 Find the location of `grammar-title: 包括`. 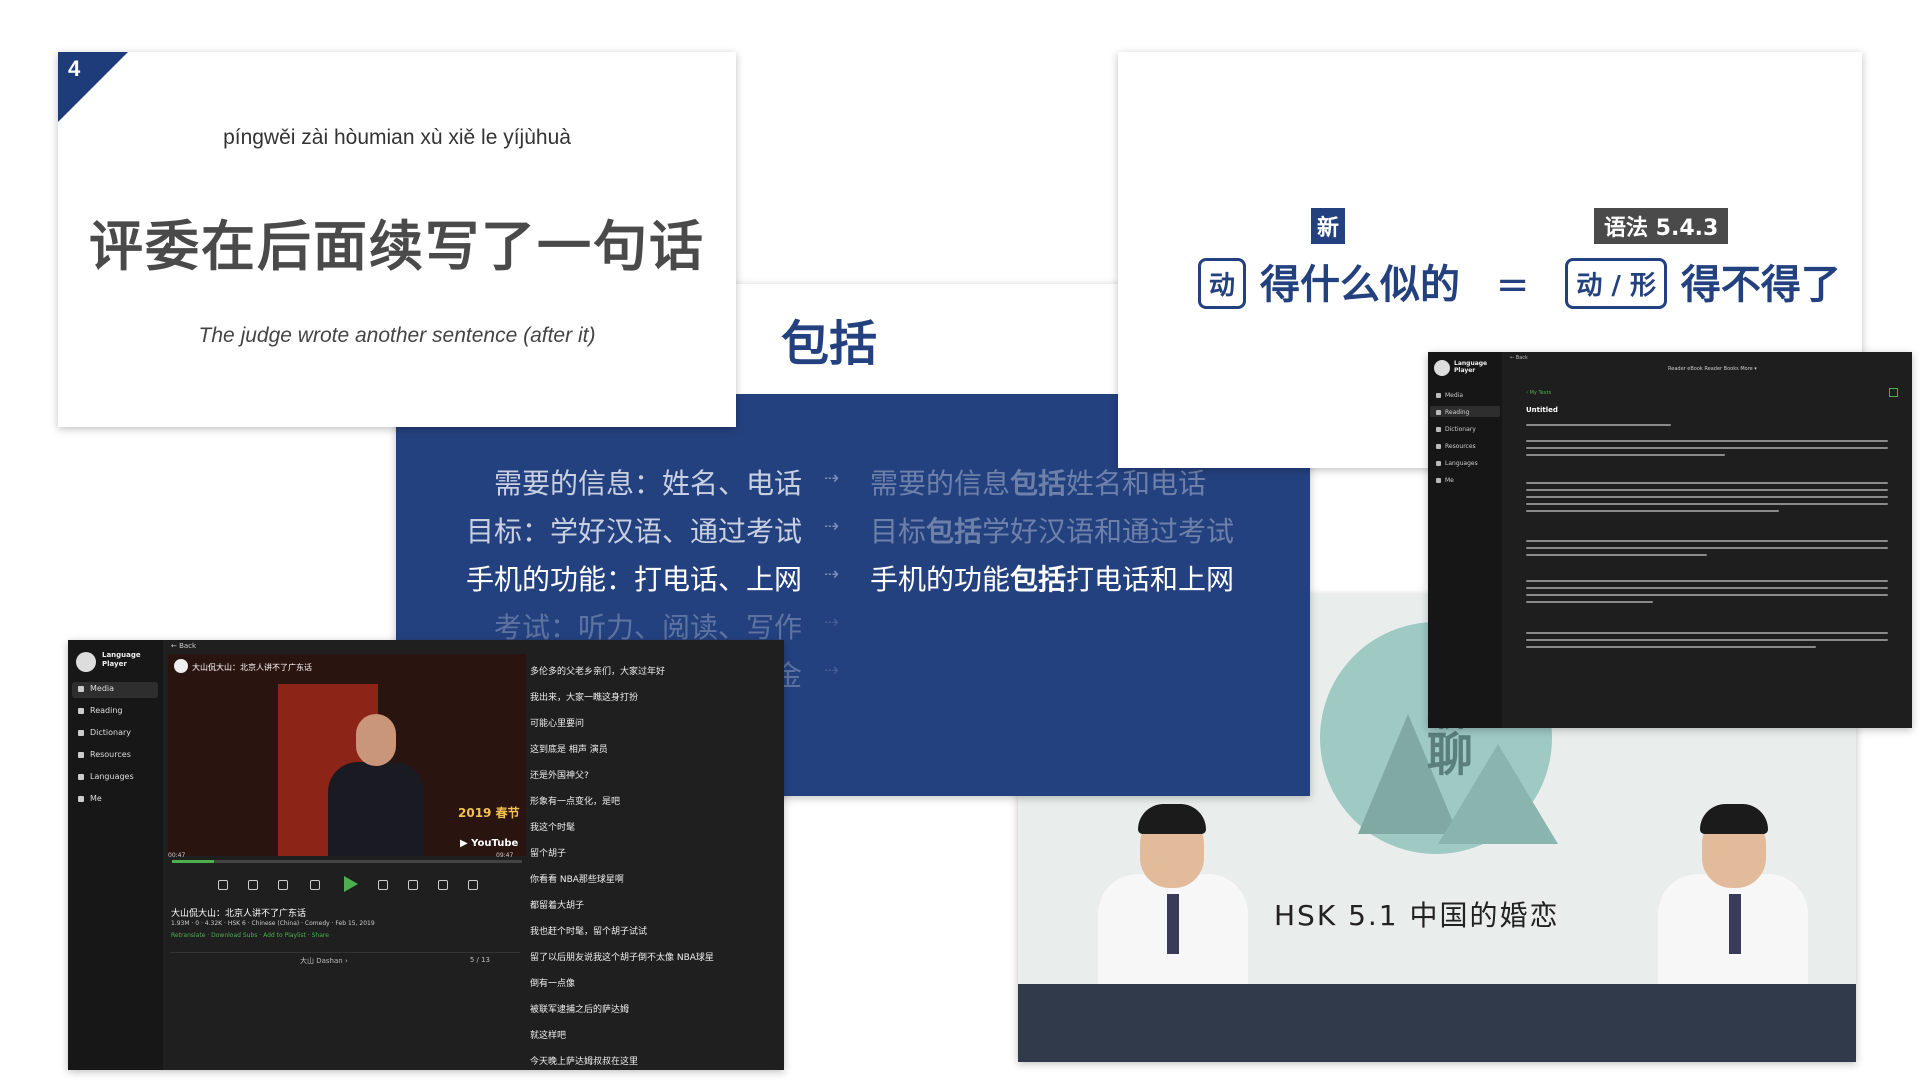

grammar-title: 包括 is located at coordinates (829, 344).